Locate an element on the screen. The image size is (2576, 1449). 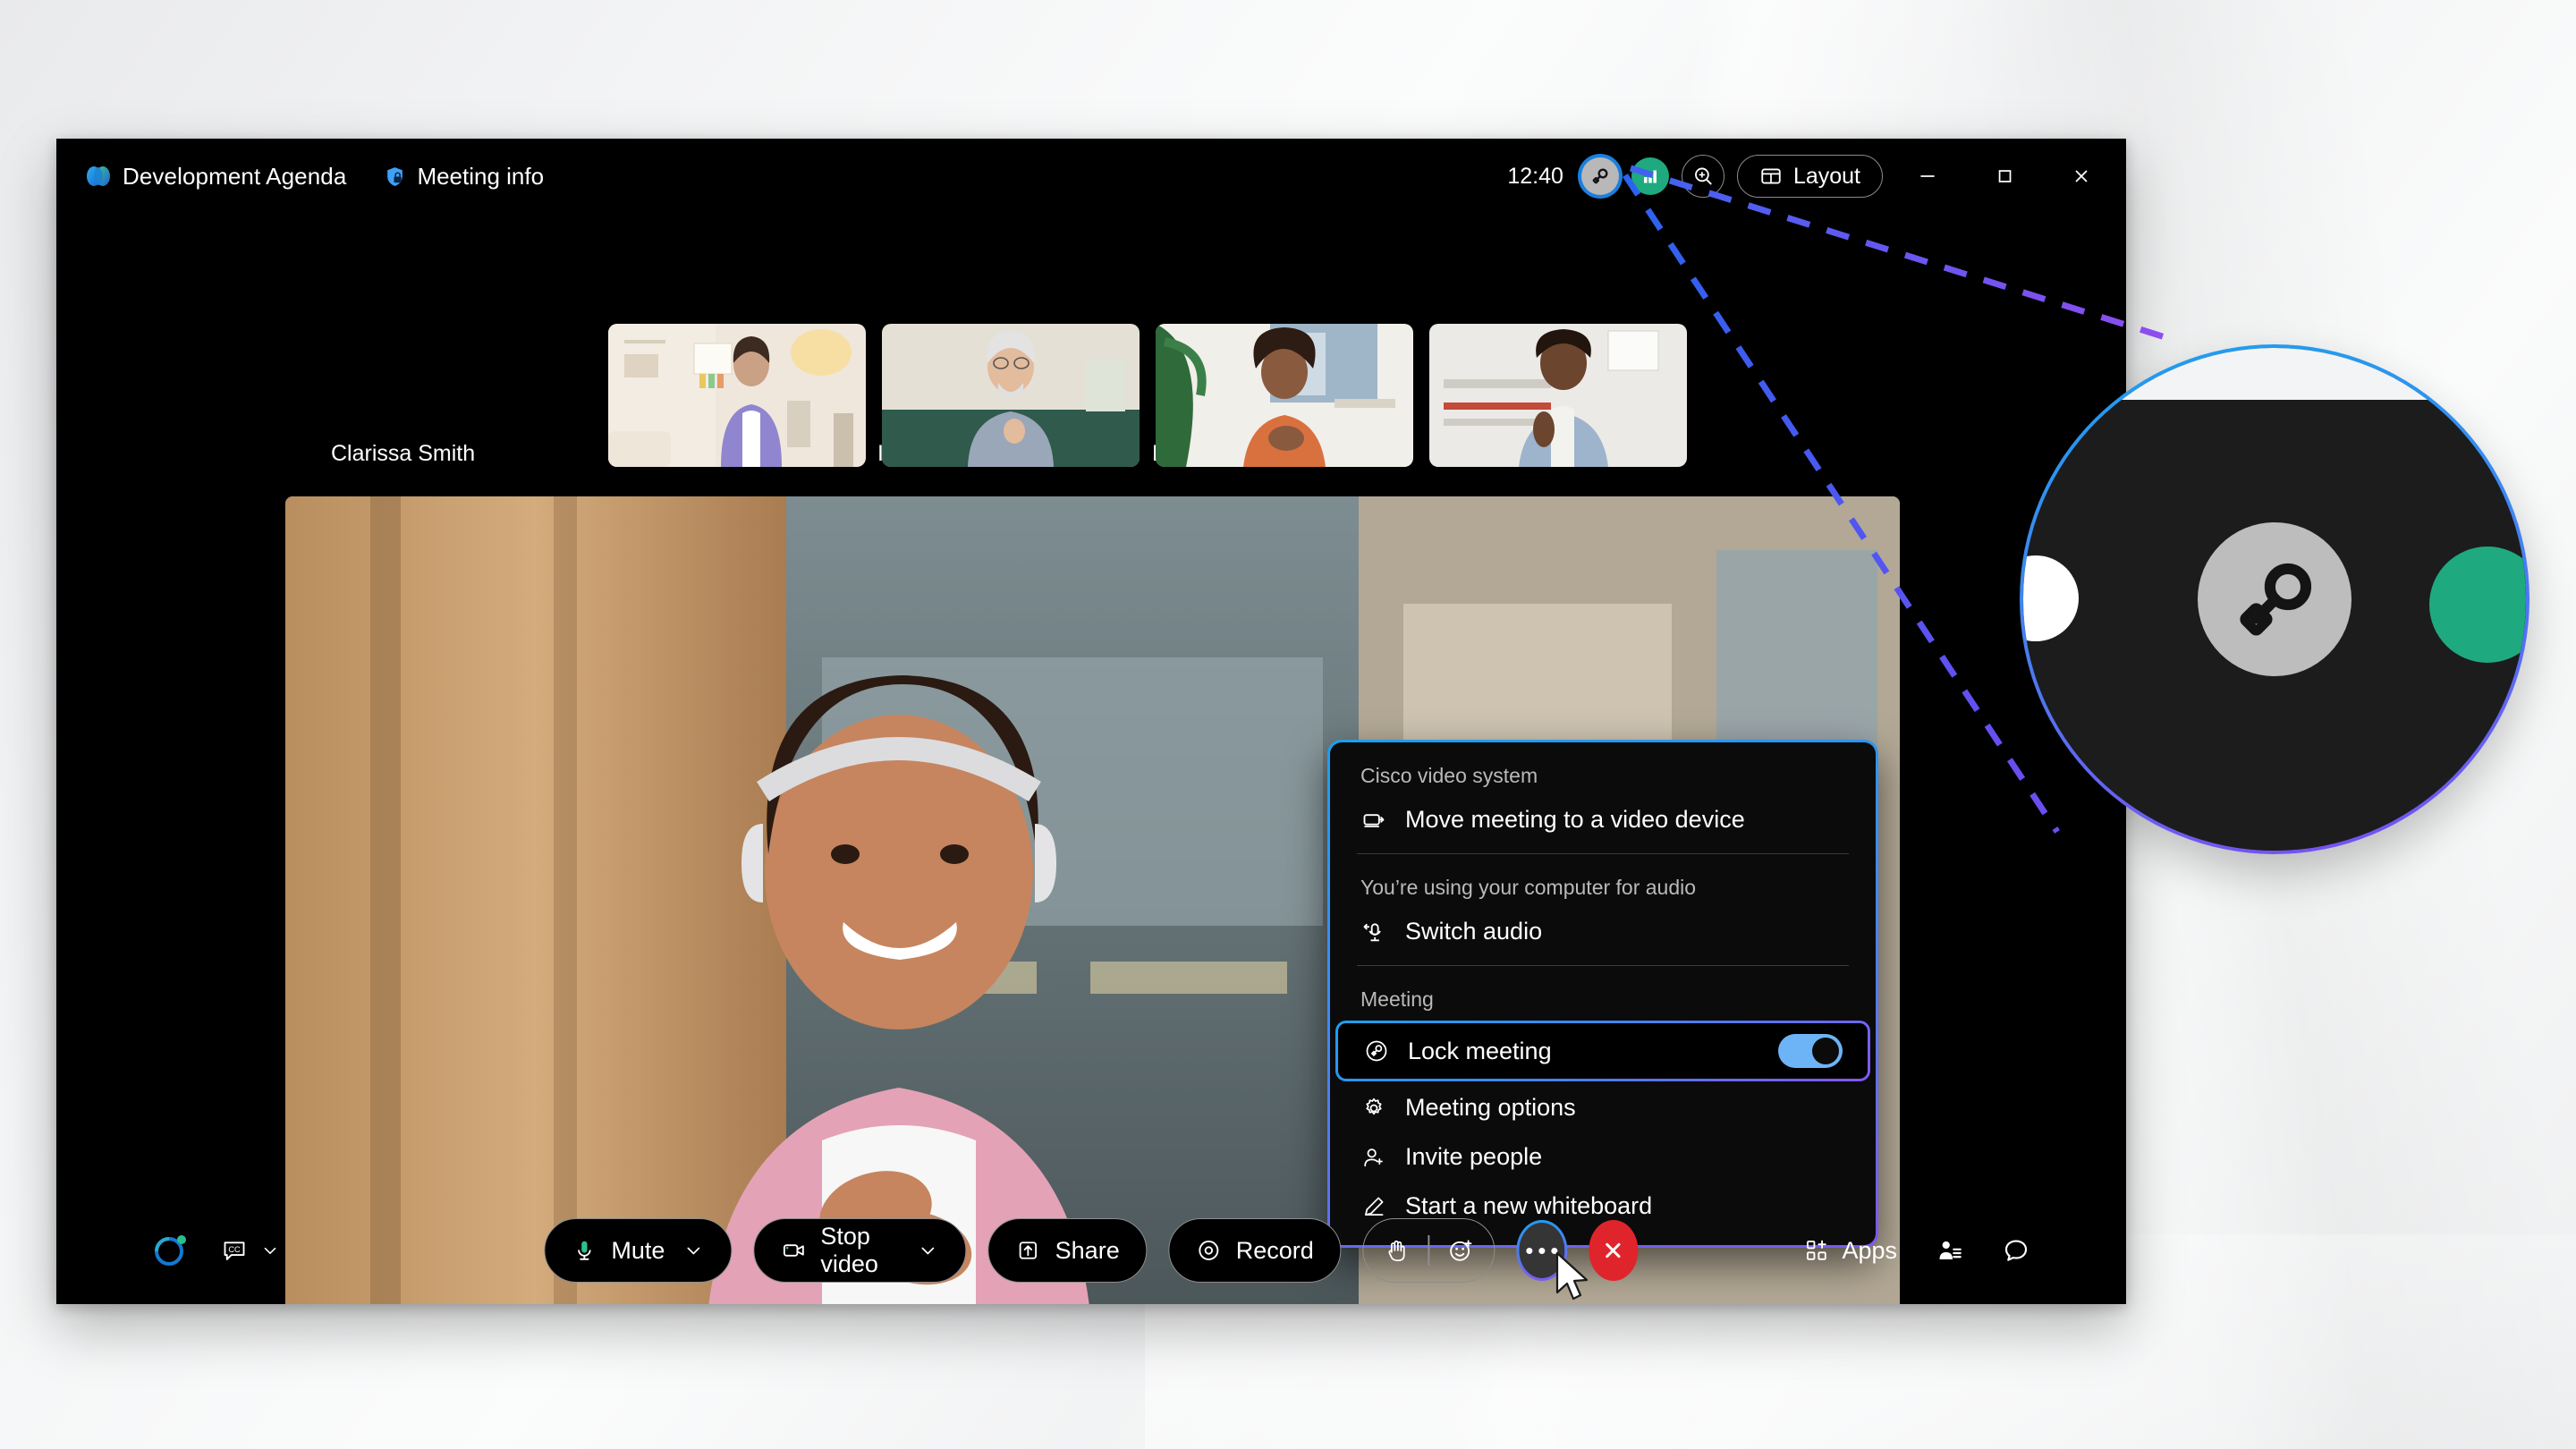
minimize-button is located at coordinates (1927, 176).